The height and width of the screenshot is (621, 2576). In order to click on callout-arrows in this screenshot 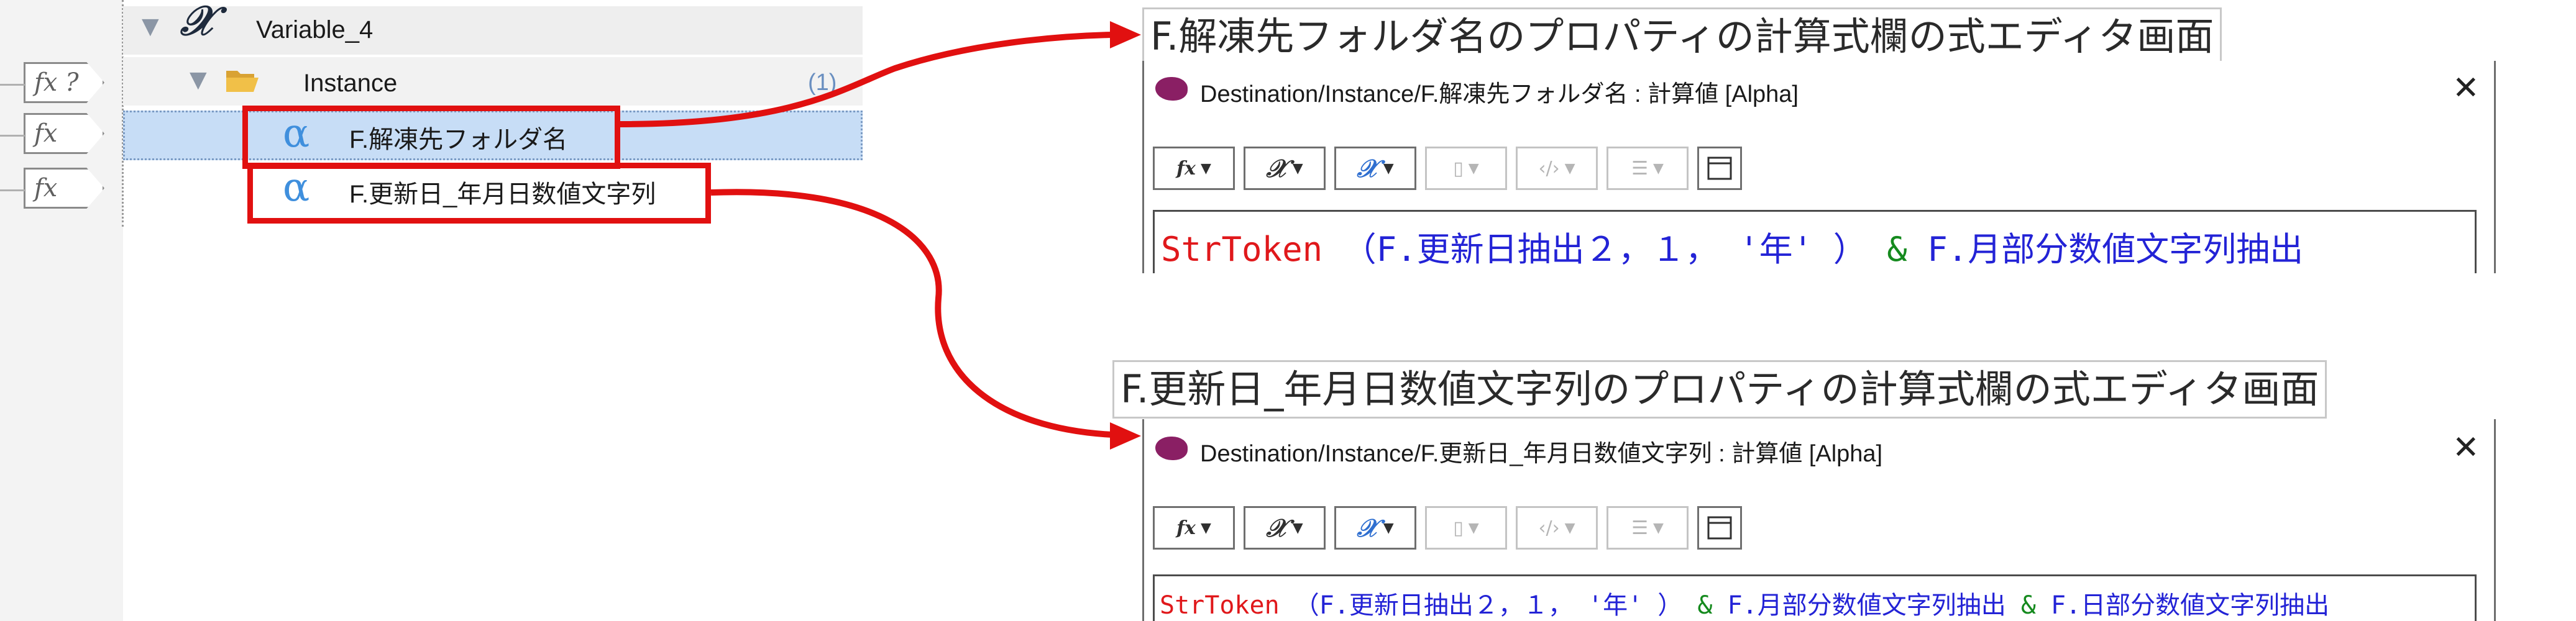, I will do `click(880, 235)`.